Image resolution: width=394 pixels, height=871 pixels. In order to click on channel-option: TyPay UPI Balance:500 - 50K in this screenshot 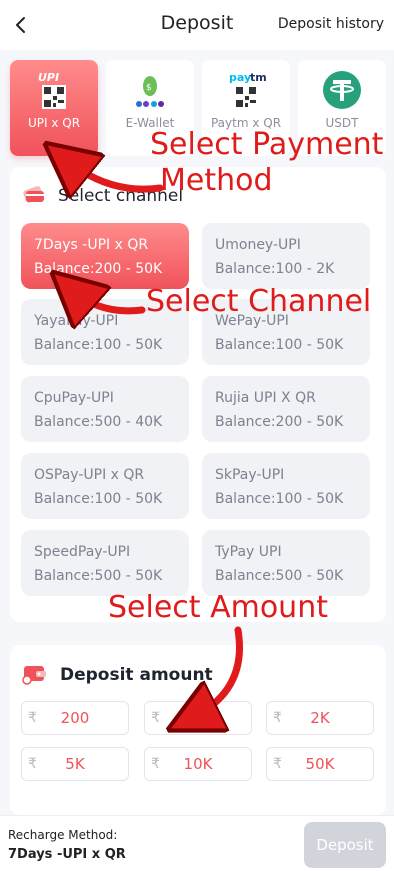, I will do `click(286, 563)`.